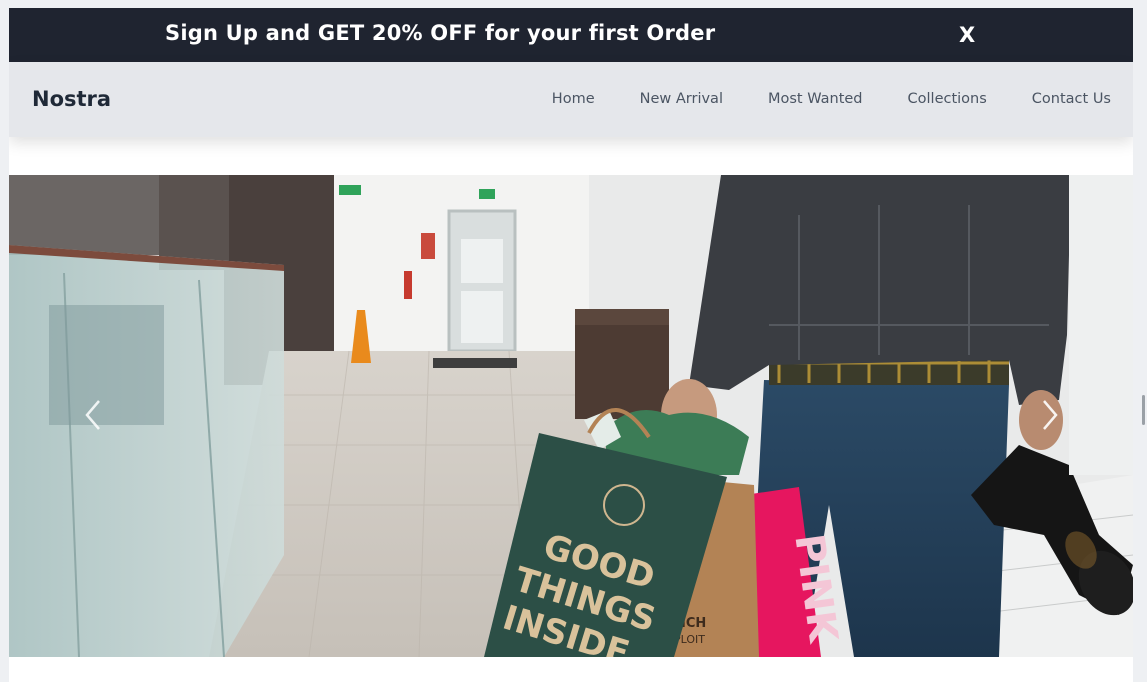 This screenshot has width=1147, height=682. I want to click on nav-link-new-arrival: New Arrival, so click(681, 99).